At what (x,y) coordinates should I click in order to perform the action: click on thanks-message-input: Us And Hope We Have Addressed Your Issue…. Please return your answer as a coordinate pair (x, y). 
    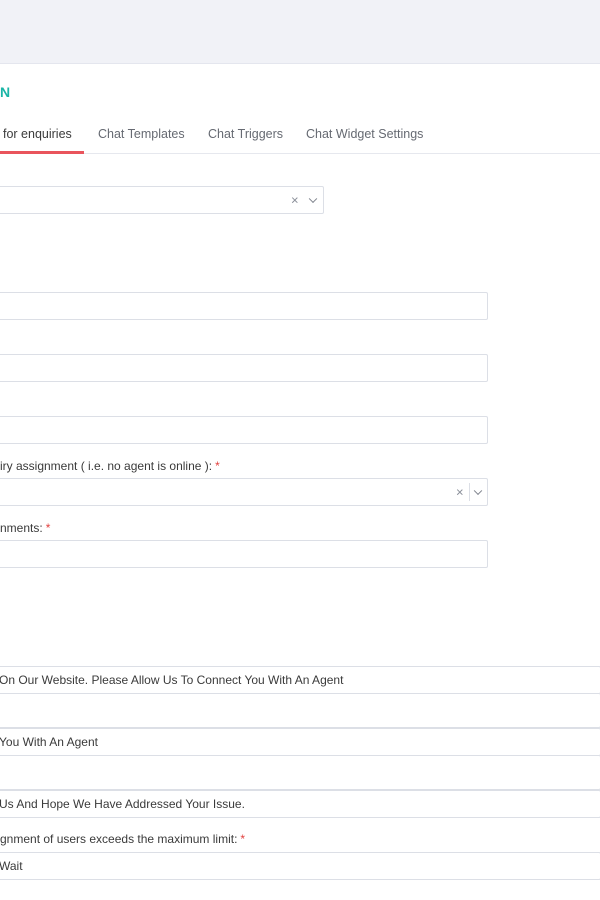
    Looking at the image, I should click on (300, 804).